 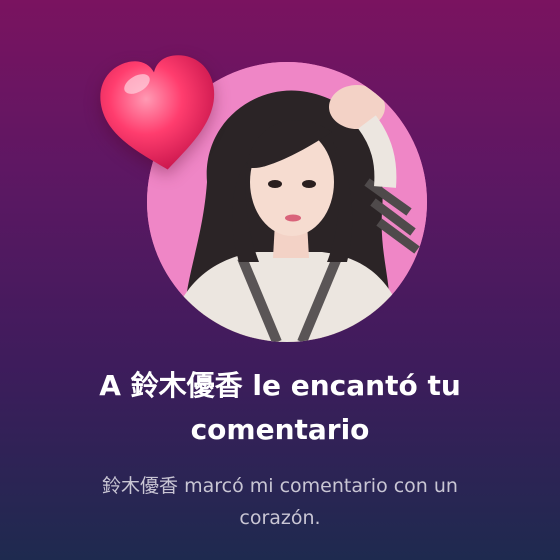 What do you see at coordinates (280, 408) in the screenshot?
I see `notification-title: A 鈴木優香 le encantó tu comentario` at bounding box center [280, 408].